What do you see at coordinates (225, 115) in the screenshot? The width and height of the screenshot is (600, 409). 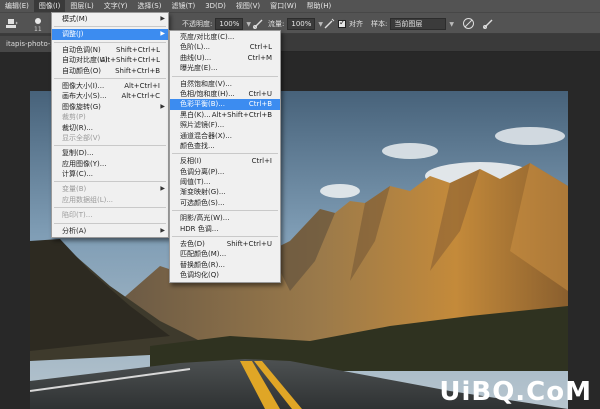 I see `adjust-menu-item-黑白: 黑白(K)... Alt+Shift+Ctrl+B` at bounding box center [225, 115].